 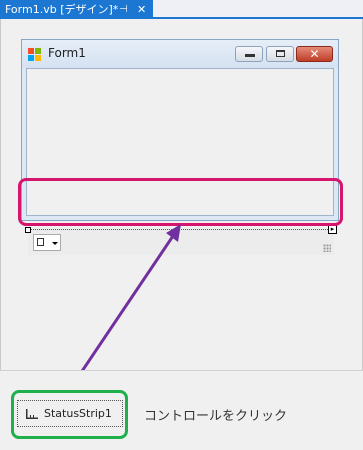 What do you see at coordinates (69, 414) in the screenshot?
I see `tray-item-highlight` at bounding box center [69, 414].